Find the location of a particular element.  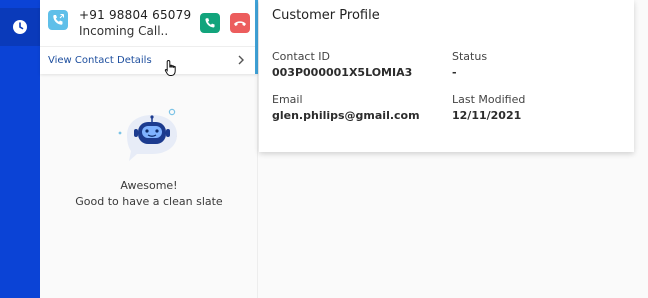

email-value: glen.philips@gmail.com is located at coordinates (346, 115).